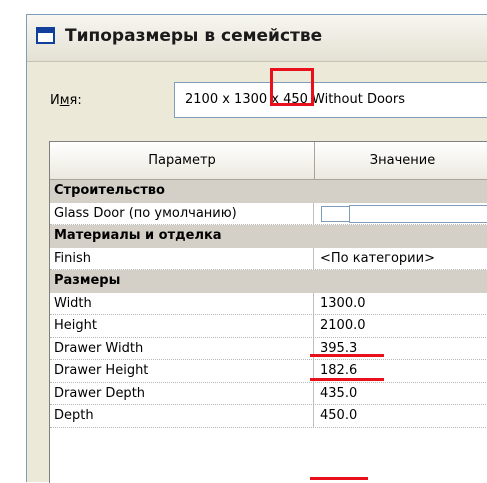 The image size is (487, 483). Describe the element at coordinates (182, 213) in the screenshot. I see `parameter-name: Glass Door (по умолчанию)` at that location.